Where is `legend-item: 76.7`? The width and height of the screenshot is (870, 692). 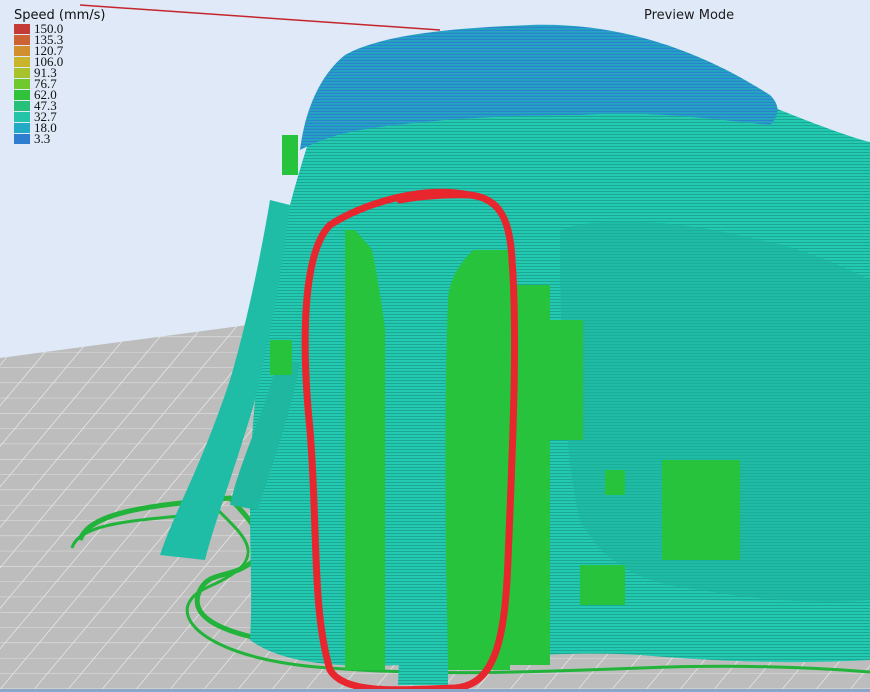
legend-item: 76.7 is located at coordinates (60, 83).